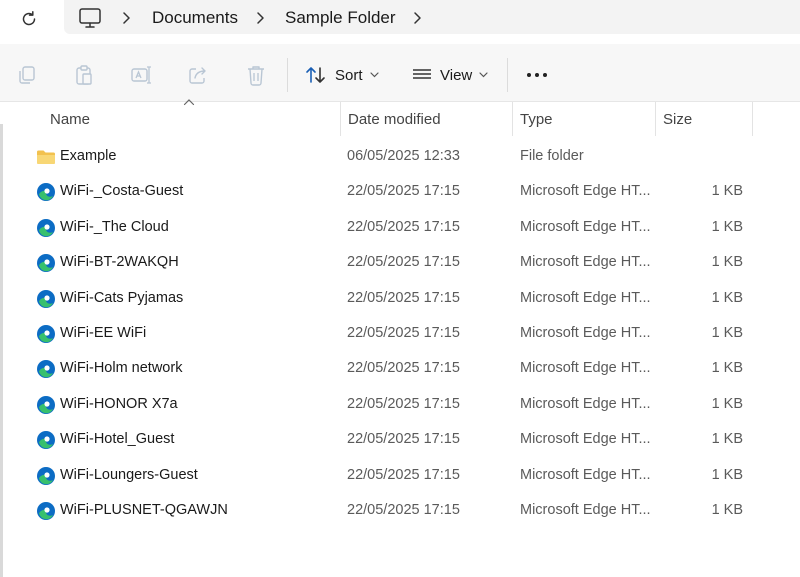  What do you see at coordinates (752, 119) in the screenshot?
I see `column-resize-handle` at bounding box center [752, 119].